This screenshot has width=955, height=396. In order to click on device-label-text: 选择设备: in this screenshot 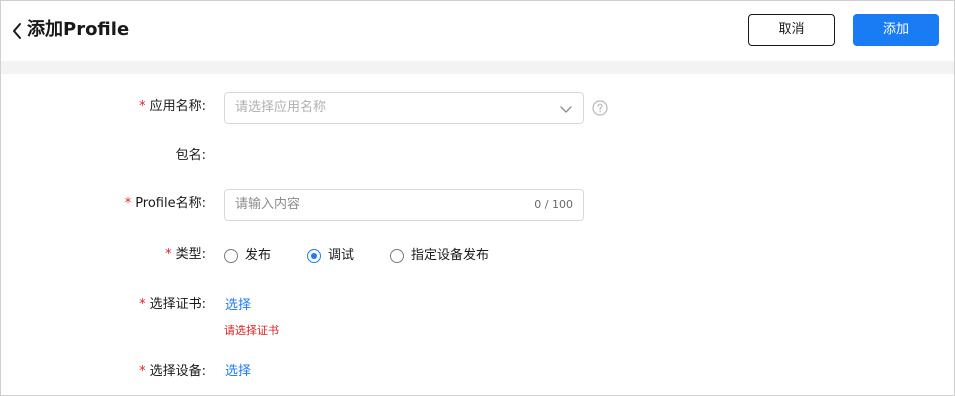, I will do `click(177, 371)`.